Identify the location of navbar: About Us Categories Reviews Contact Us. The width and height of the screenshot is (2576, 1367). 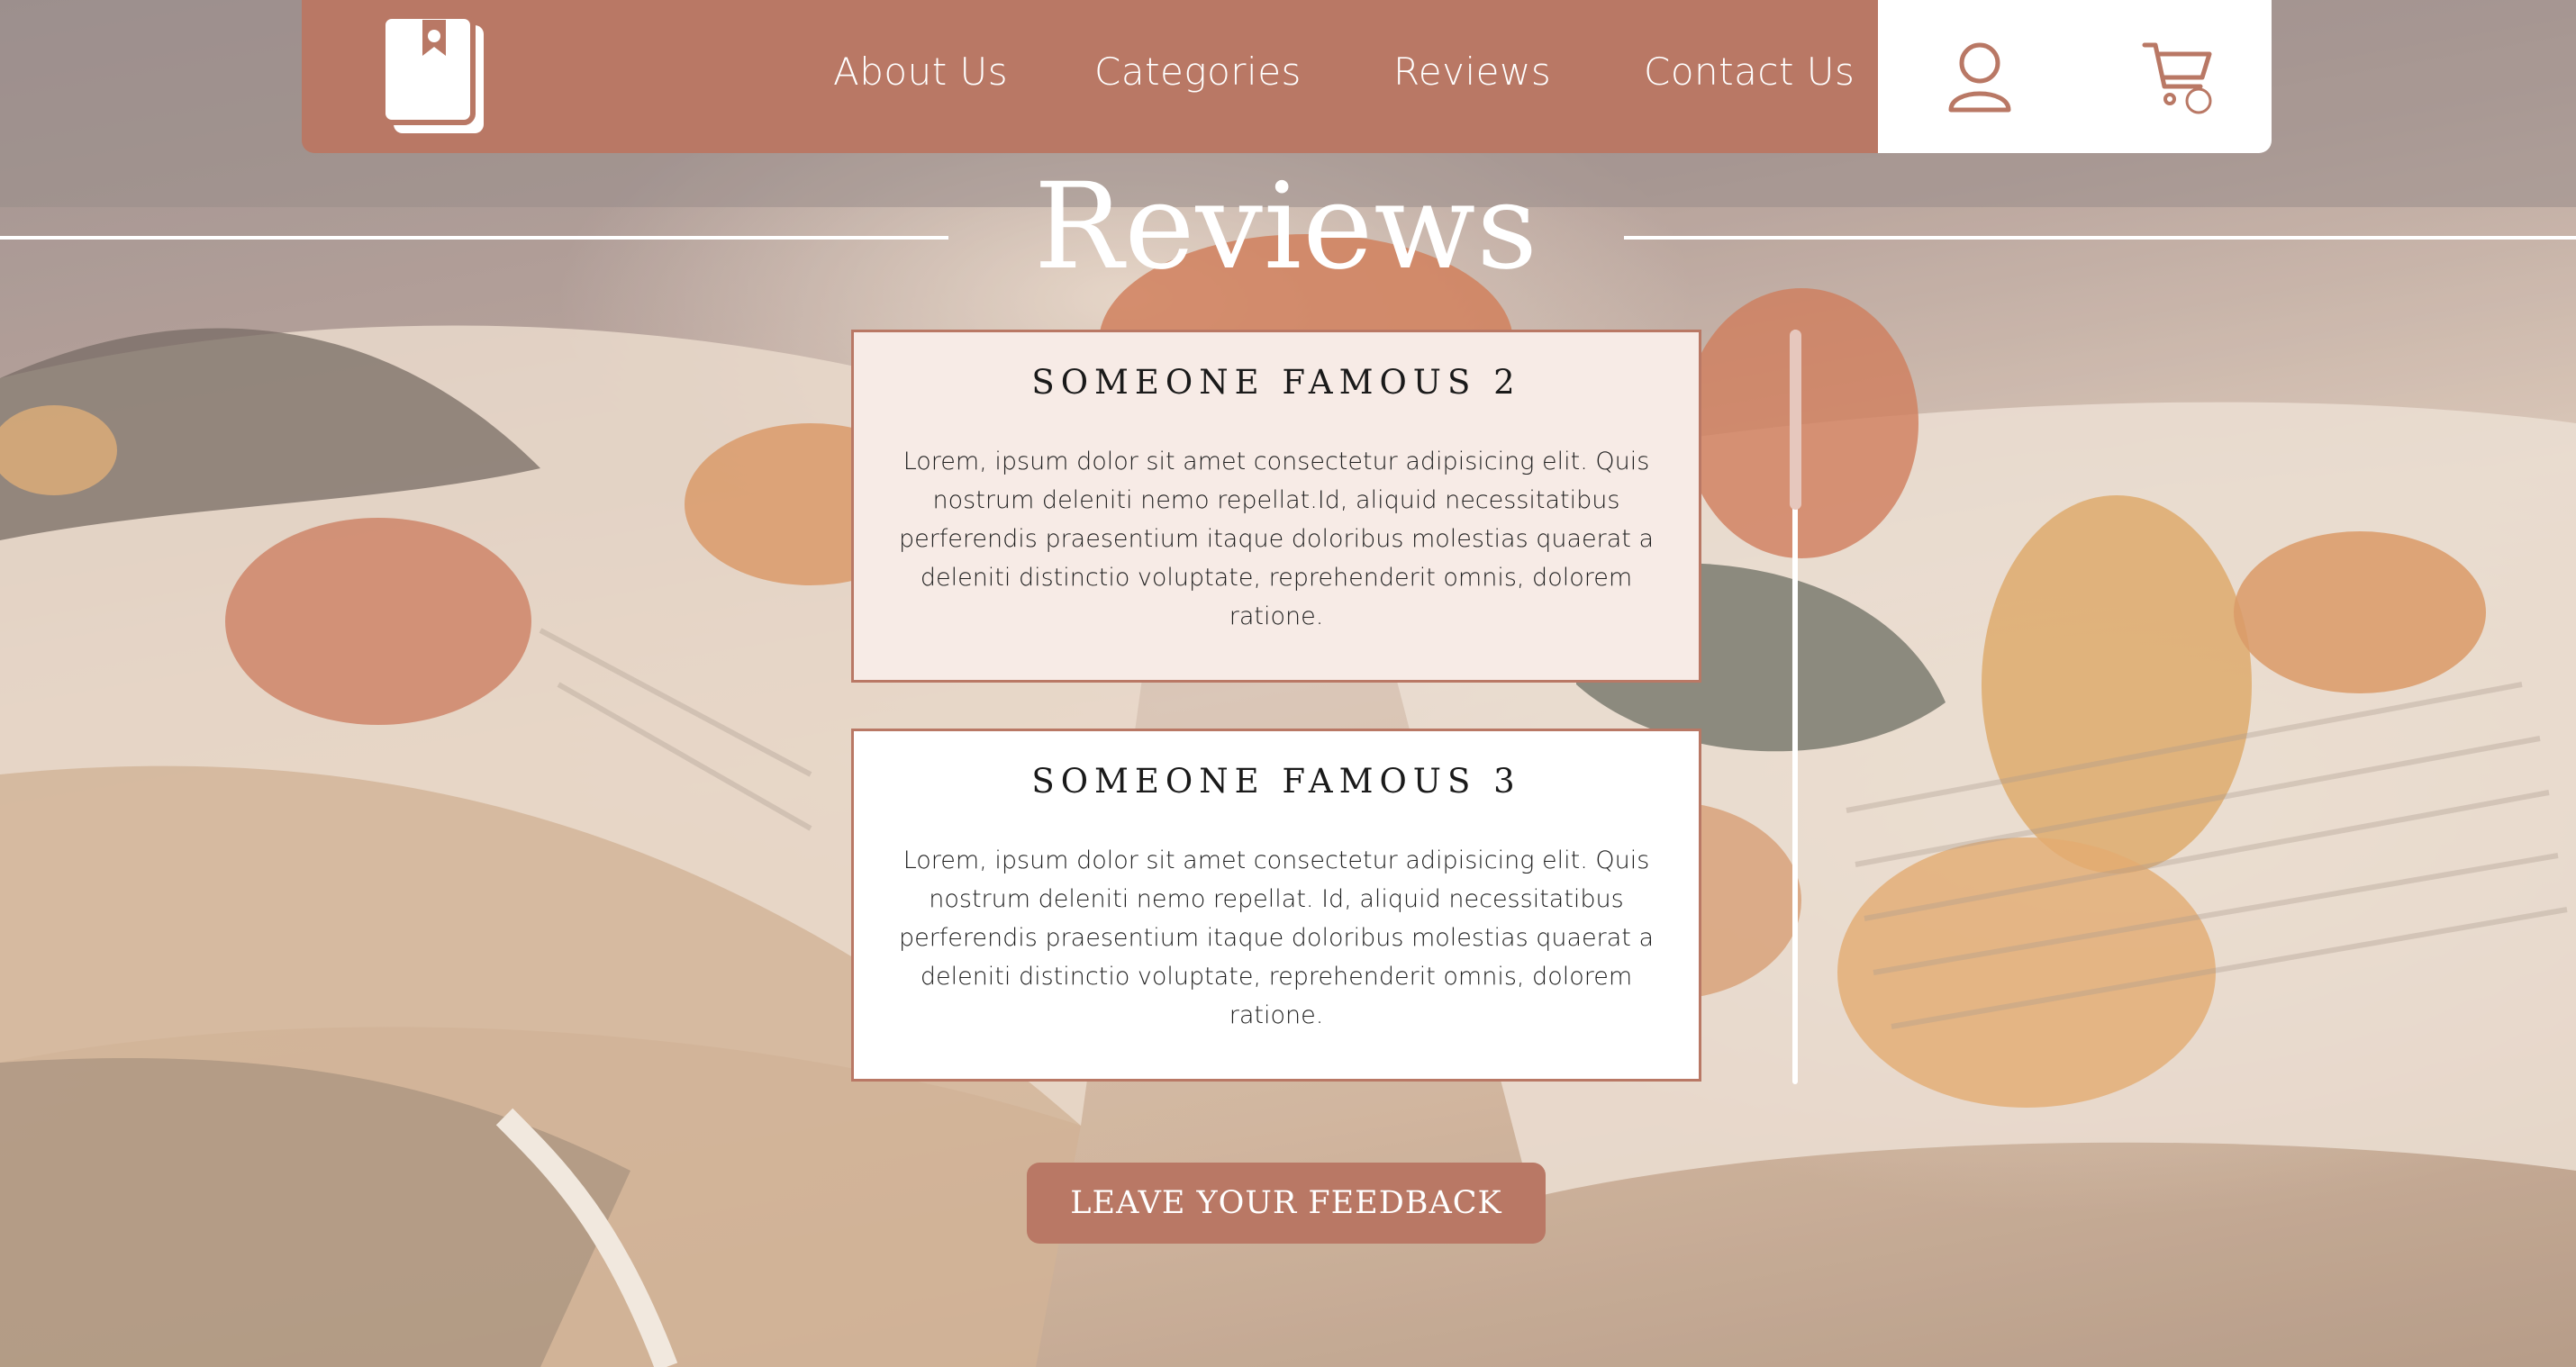
(1152, 77).